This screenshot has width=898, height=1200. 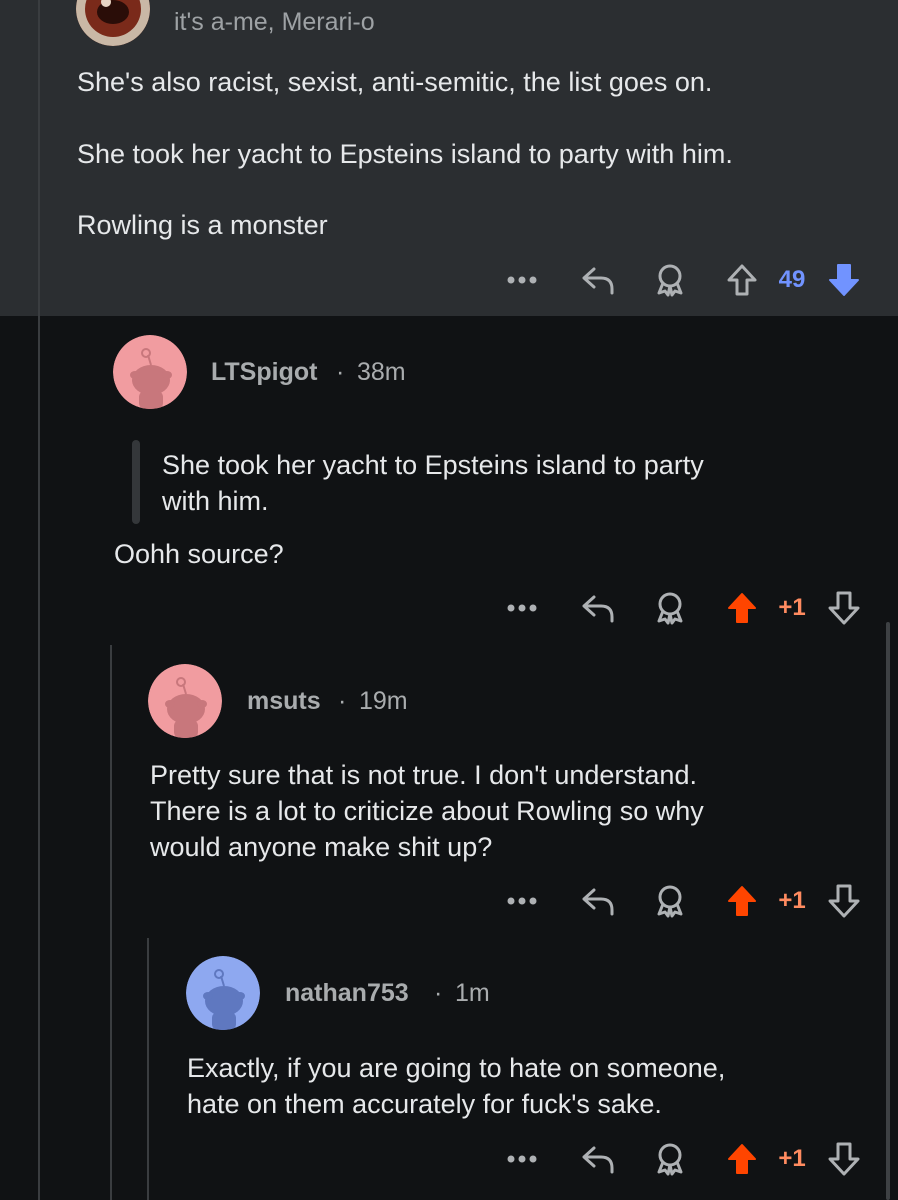 What do you see at coordinates (383, 701) in the screenshot?
I see `comment-age: 19m` at bounding box center [383, 701].